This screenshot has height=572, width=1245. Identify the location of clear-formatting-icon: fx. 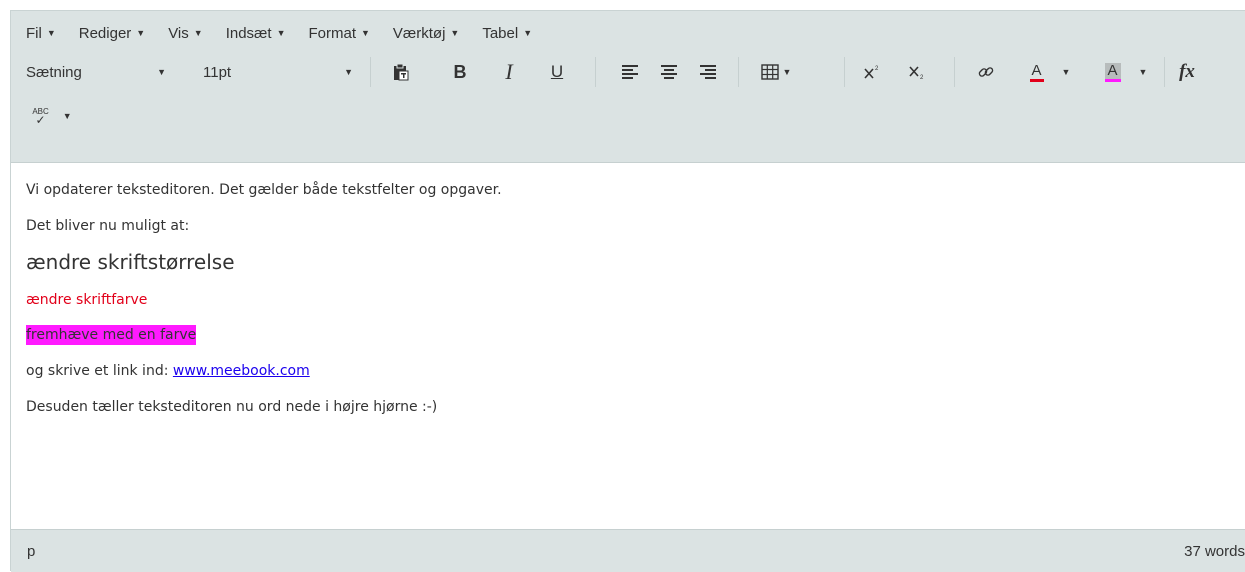
(1187, 71).